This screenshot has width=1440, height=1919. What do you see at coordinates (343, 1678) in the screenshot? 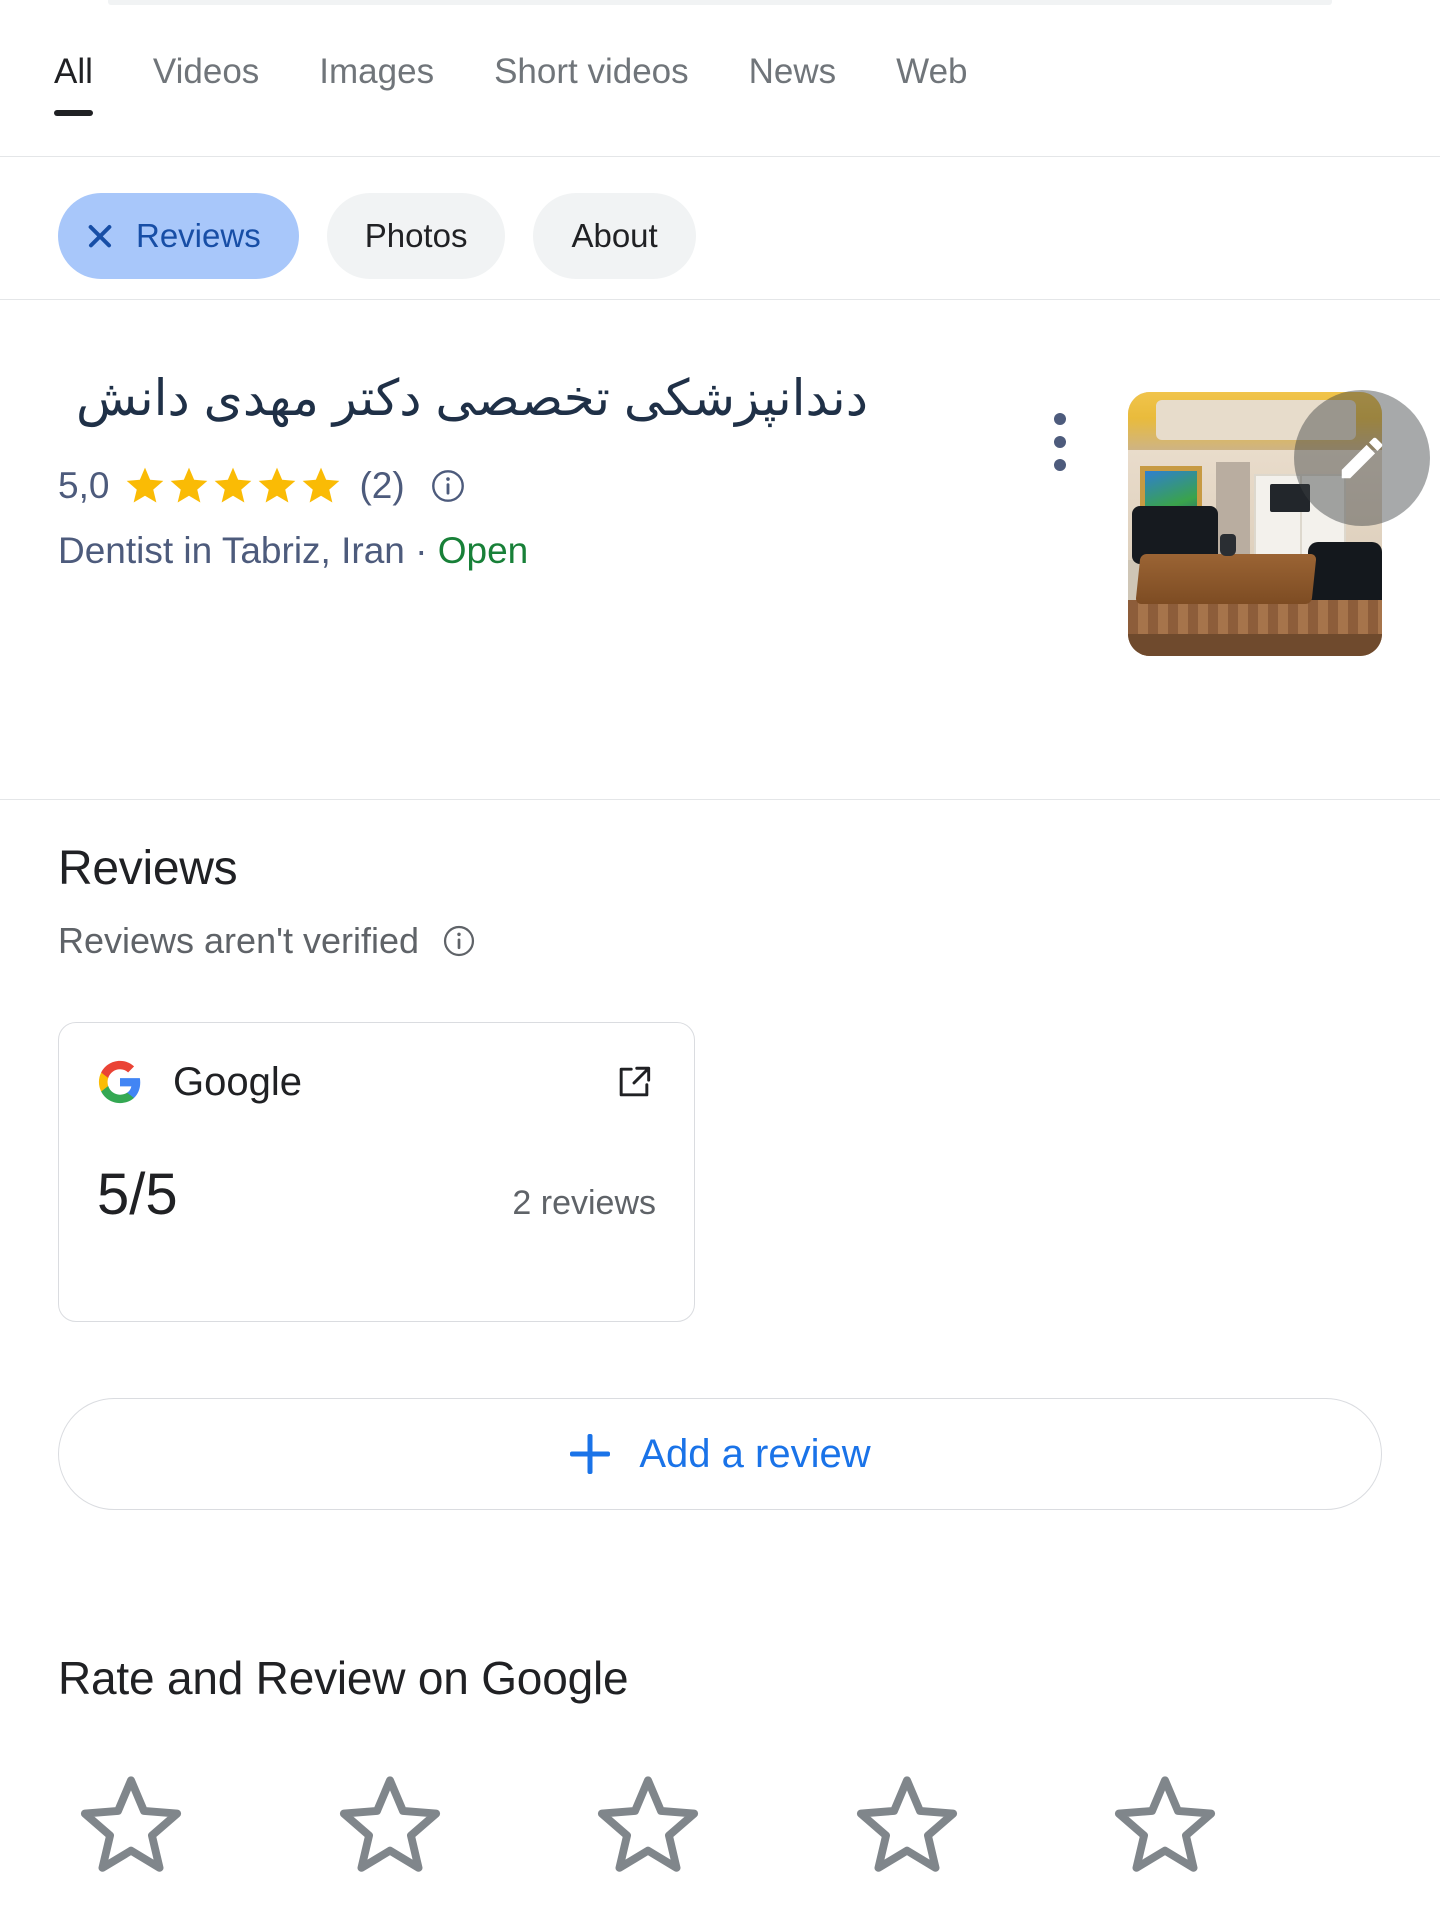
I see `rate-and-review-heading: Rate and Review on Google` at bounding box center [343, 1678].